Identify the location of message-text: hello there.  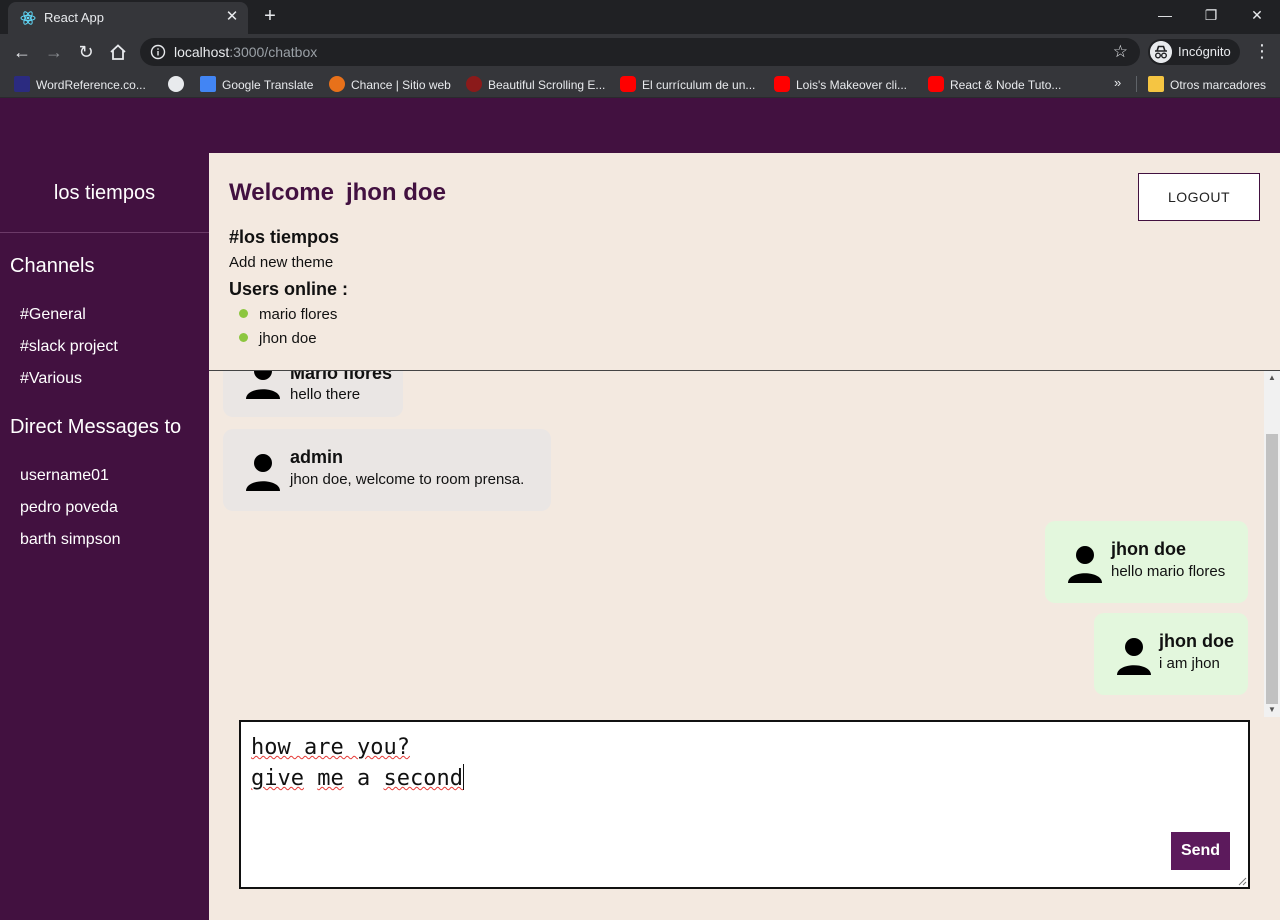
(325, 394).